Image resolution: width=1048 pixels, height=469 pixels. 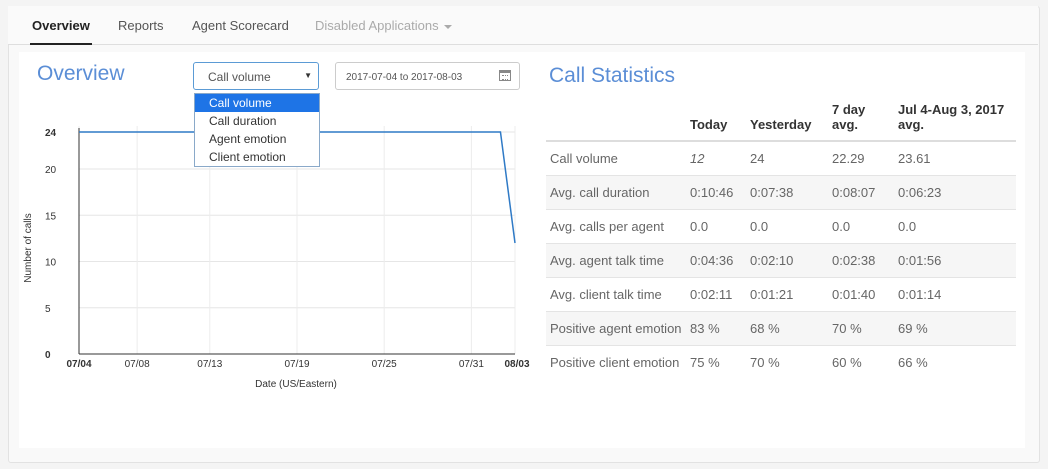 What do you see at coordinates (296, 364) in the screenshot?
I see `x-tick-label: 07/19` at bounding box center [296, 364].